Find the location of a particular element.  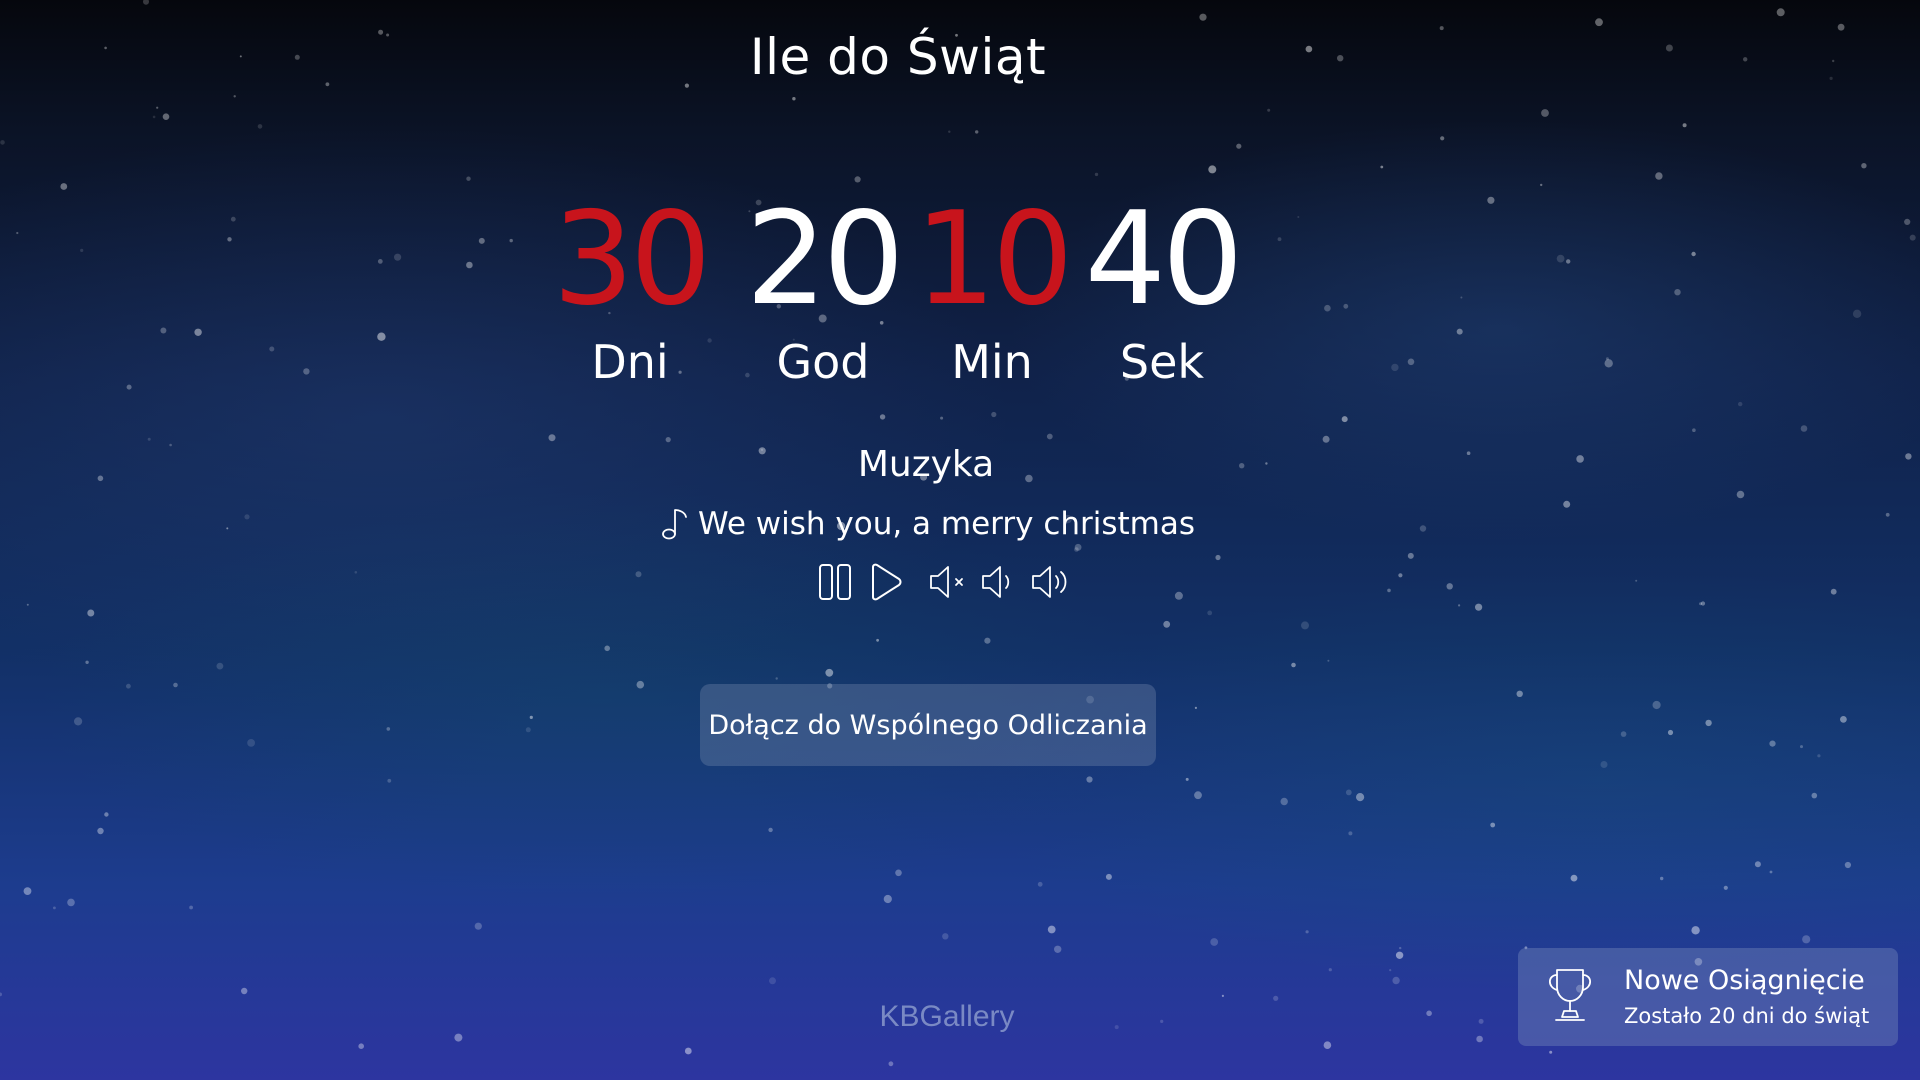

music-note-icon is located at coordinates (675, 524).